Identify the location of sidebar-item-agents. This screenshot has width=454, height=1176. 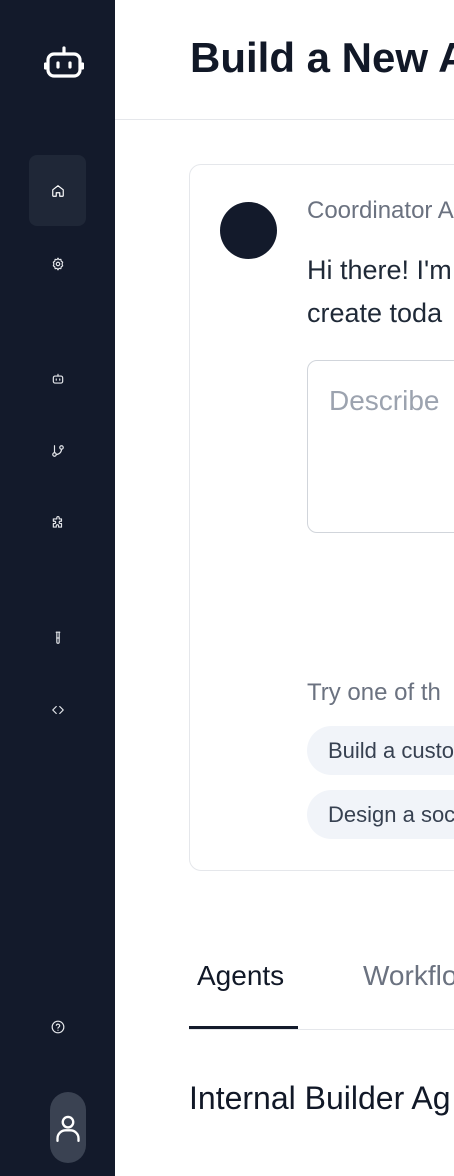
(57, 378).